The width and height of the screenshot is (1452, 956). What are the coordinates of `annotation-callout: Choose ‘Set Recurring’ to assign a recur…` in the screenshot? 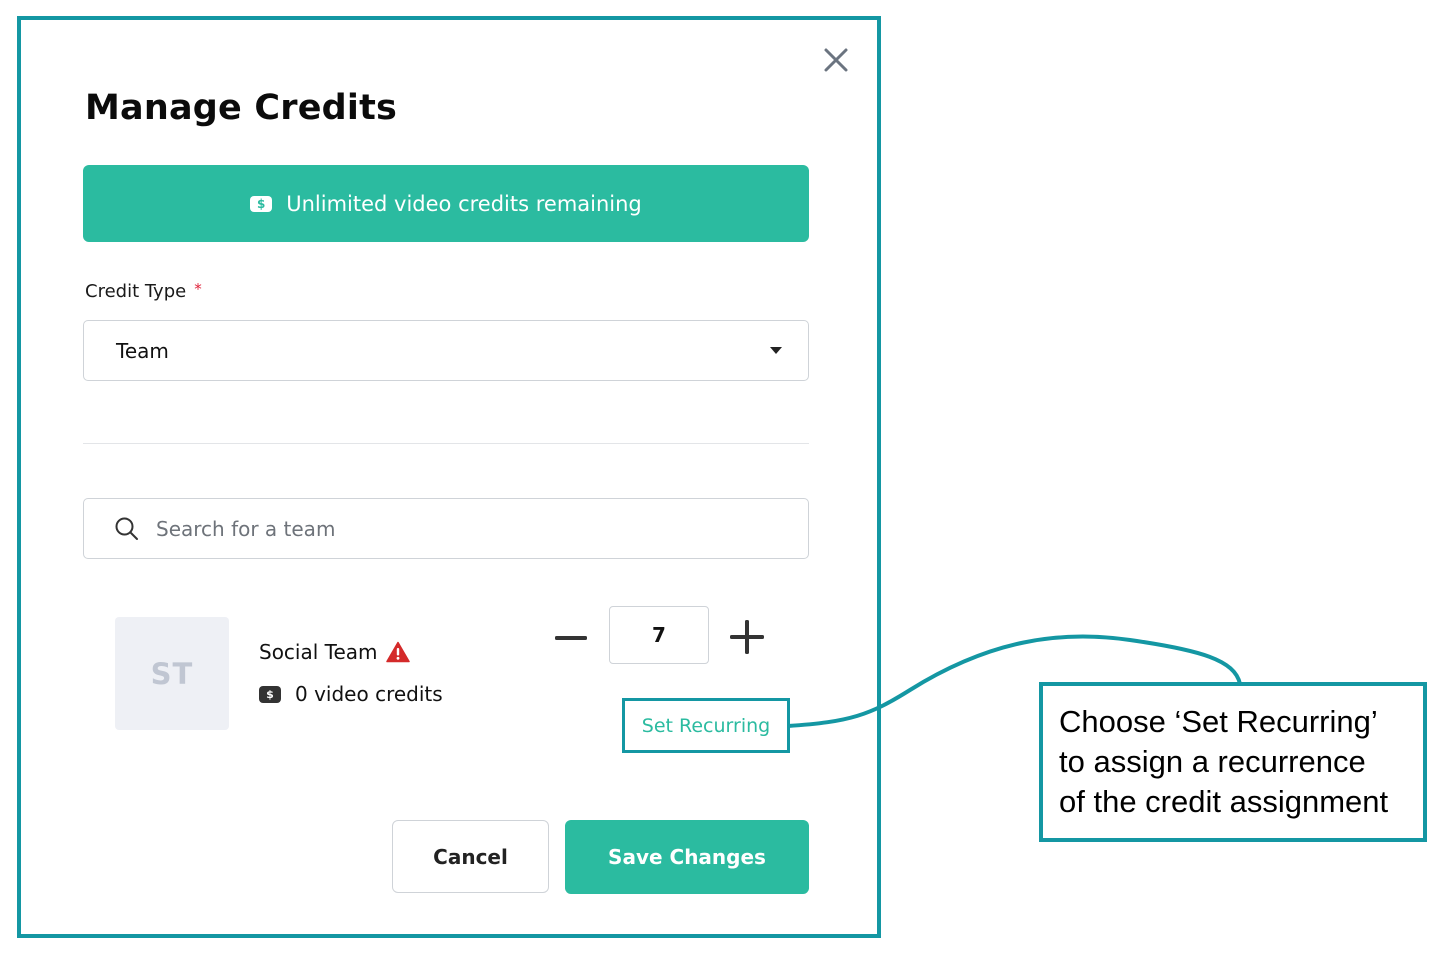 It's located at (1233, 762).